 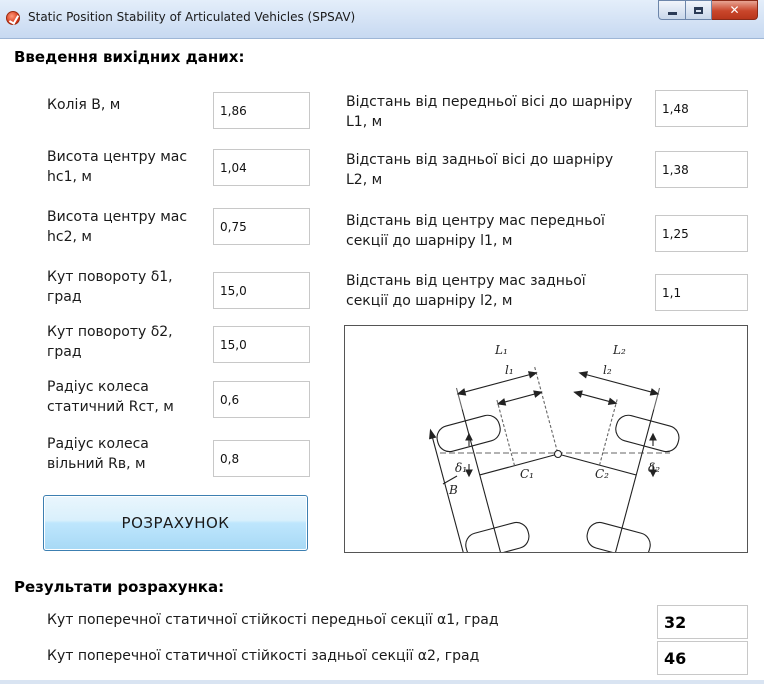 I want to click on rear-section, so click(x=618, y=461).